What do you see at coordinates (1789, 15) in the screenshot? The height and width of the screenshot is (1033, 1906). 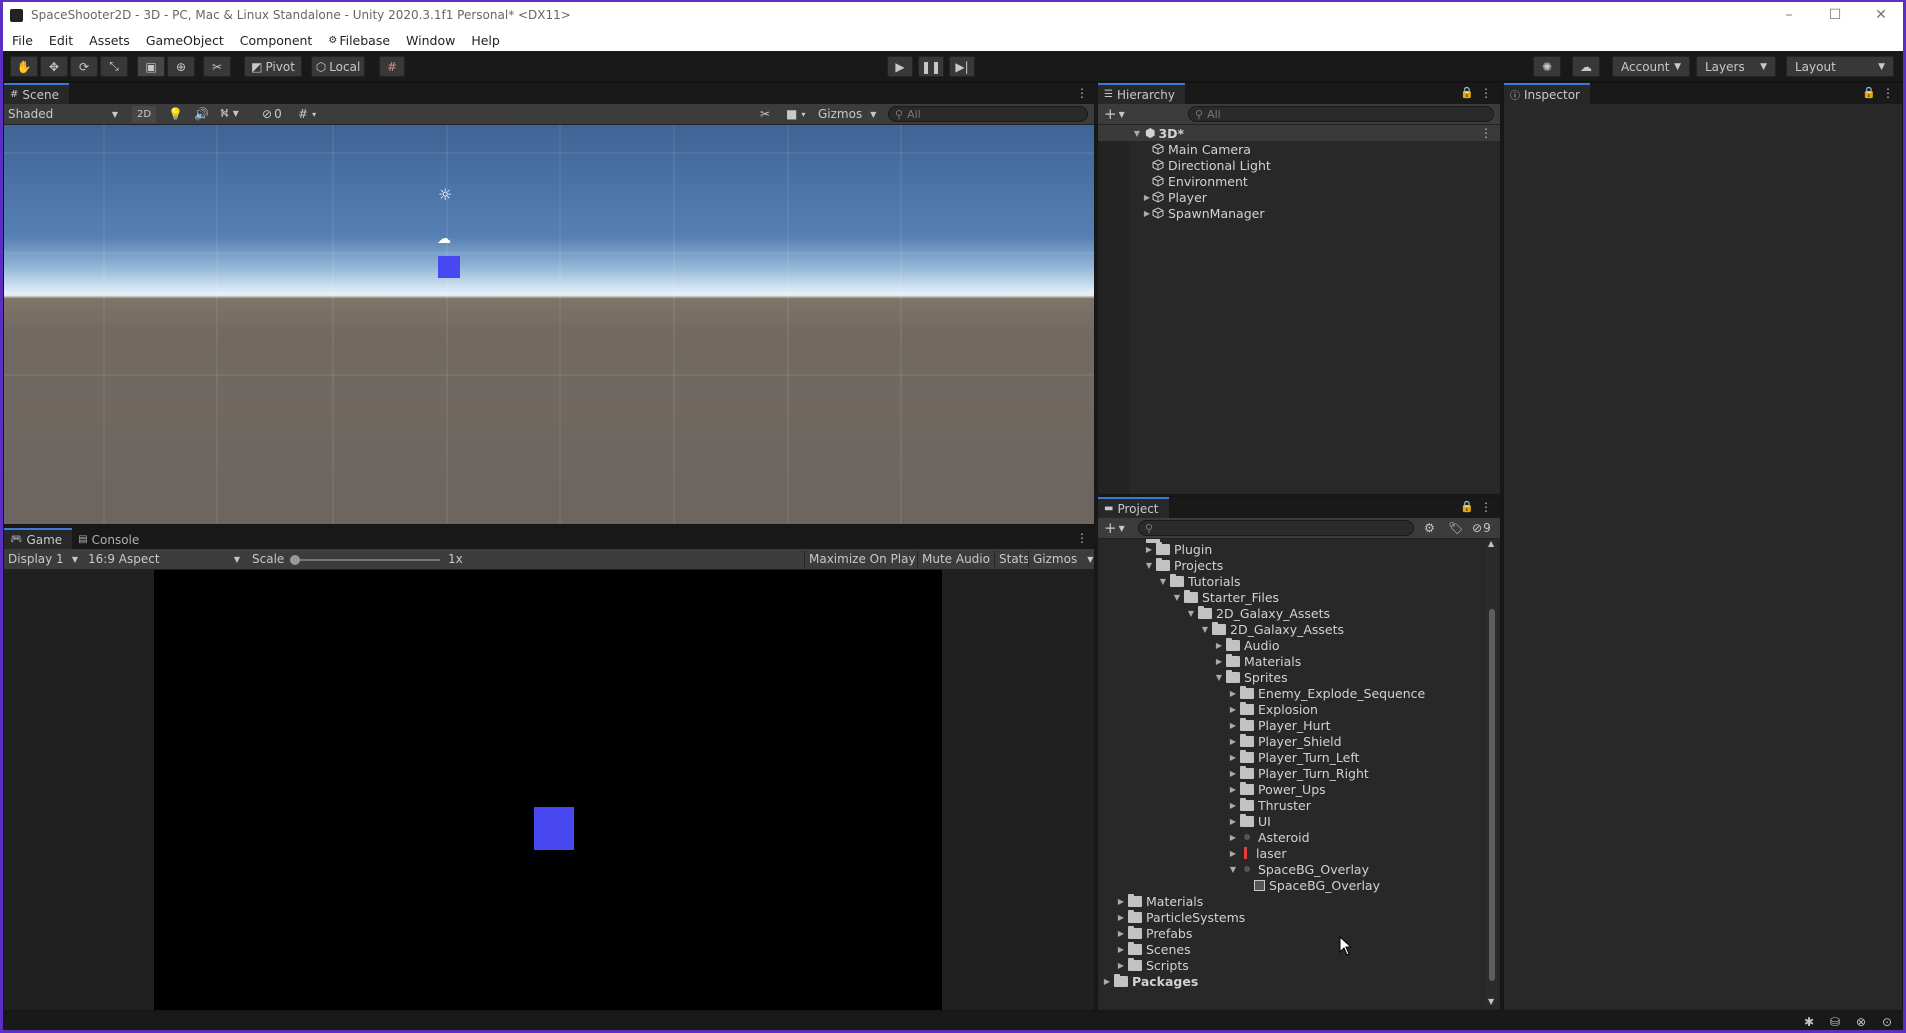 I see `minimize-button: –` at bounding box center [1789, 15].